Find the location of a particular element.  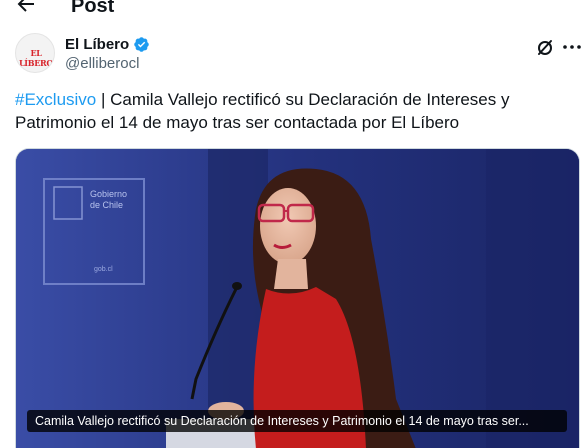

avatar: EL LÍBERO is located at coordinates (35, 53).